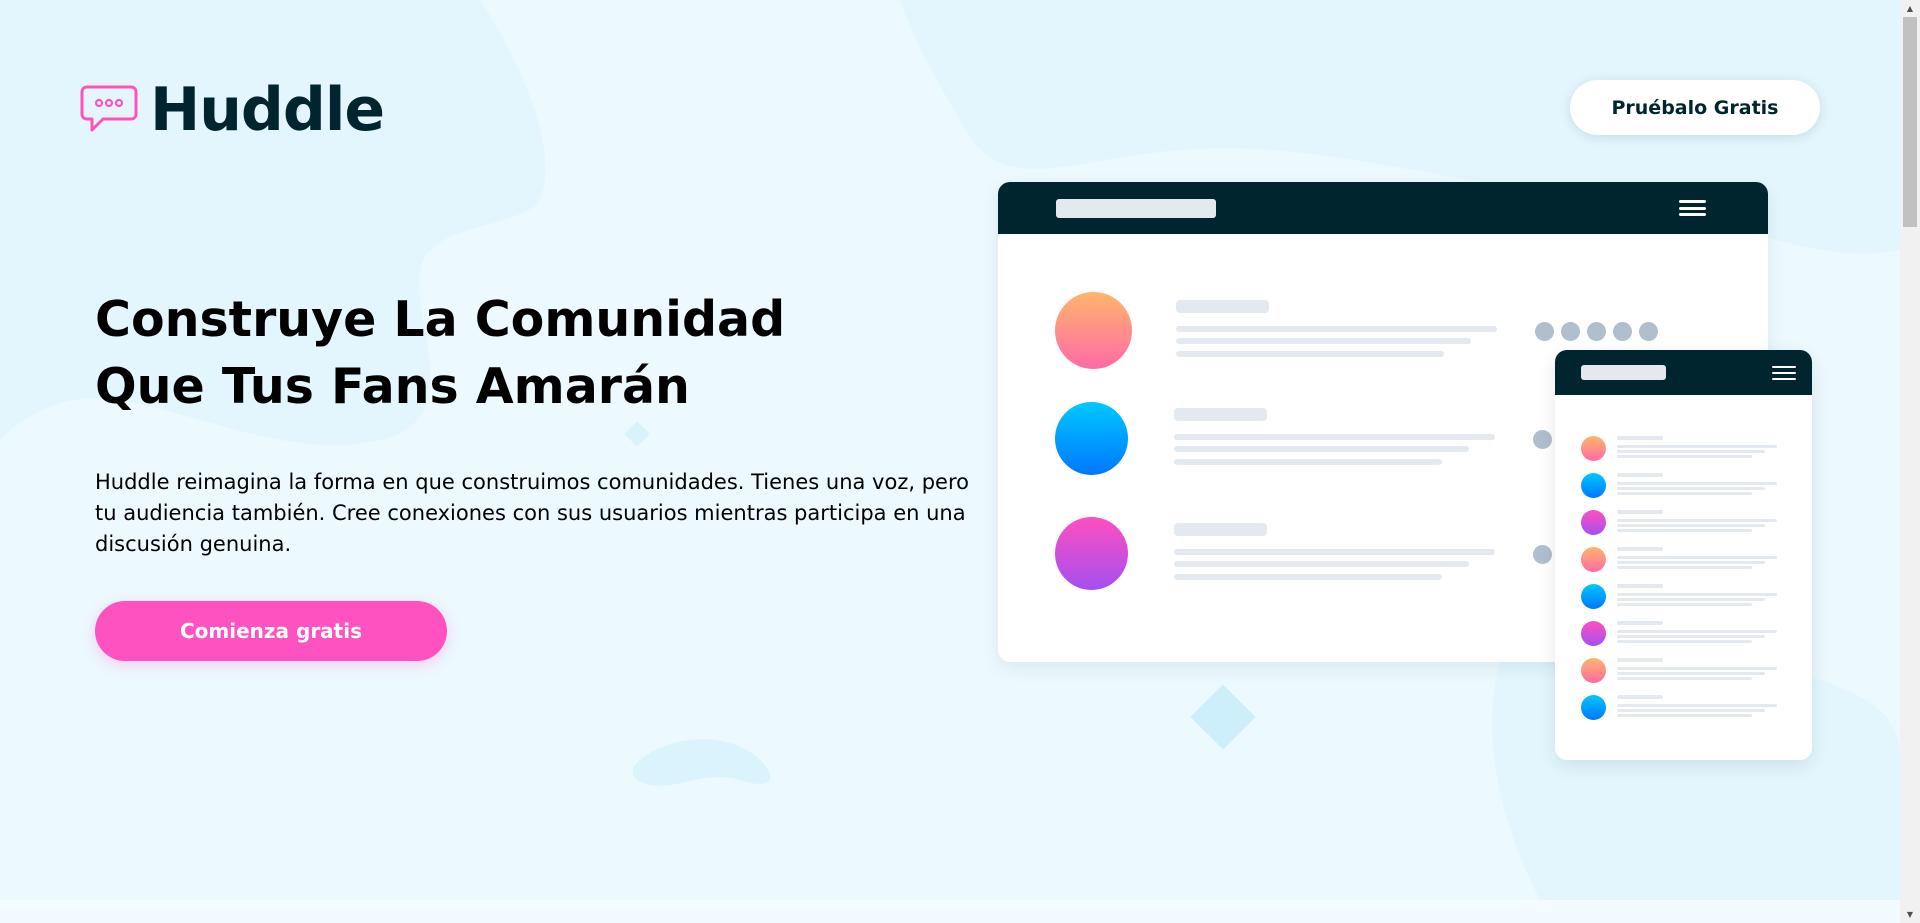 The height and width of the screenshot is (923, 1920). I want to click on bg-diamond-small, so click(637, 434).